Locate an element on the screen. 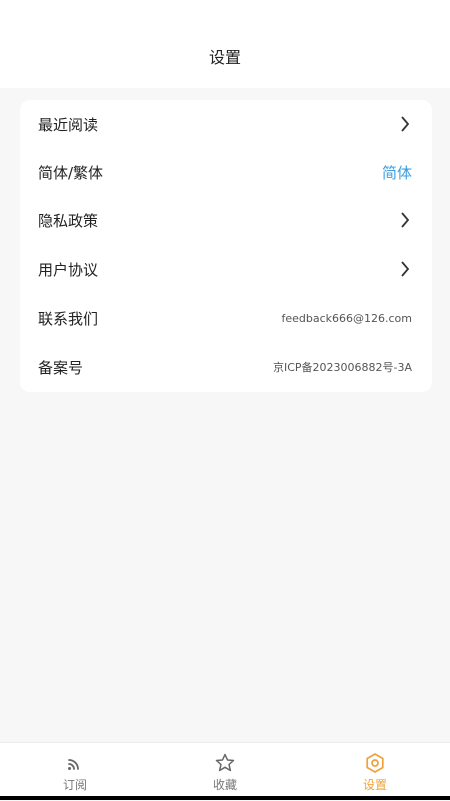 Image resolution: width=450 pixels, height=801 pixels. contact-email: feedback666@126.com is located at coordinates (346, 318).